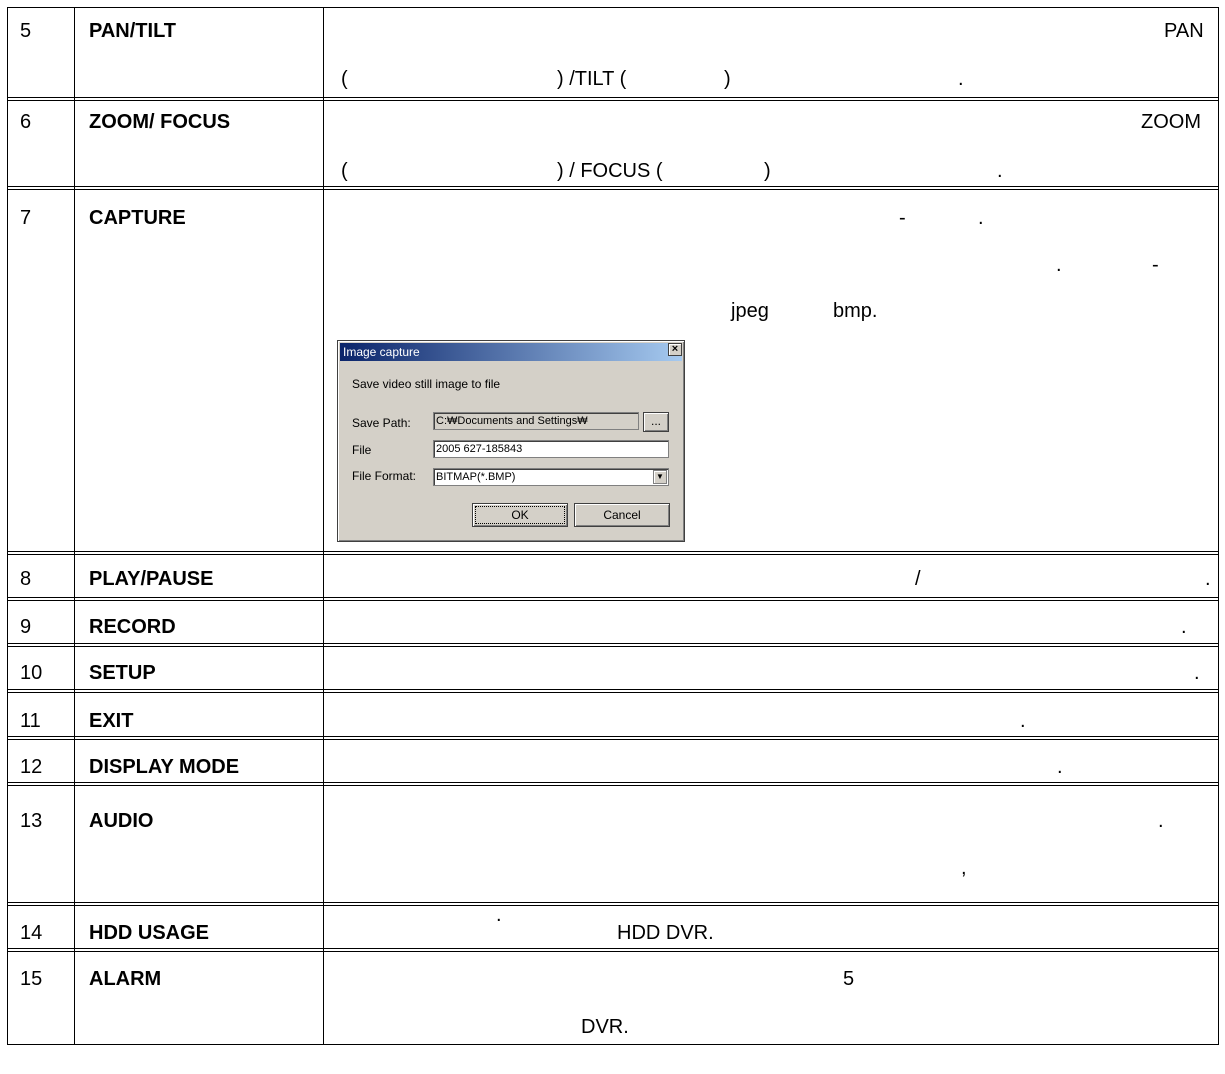 This screenshot has width=1225, height=1074. I want to click on cancel-button: Cancel, so click(622, 515).